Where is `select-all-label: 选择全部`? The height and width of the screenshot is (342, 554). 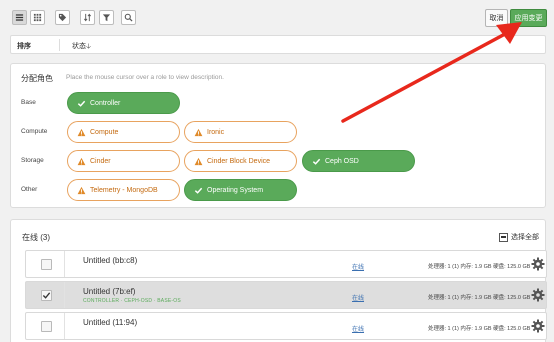
select-all-label: 选择全部 is located at coordinates (525, 237).